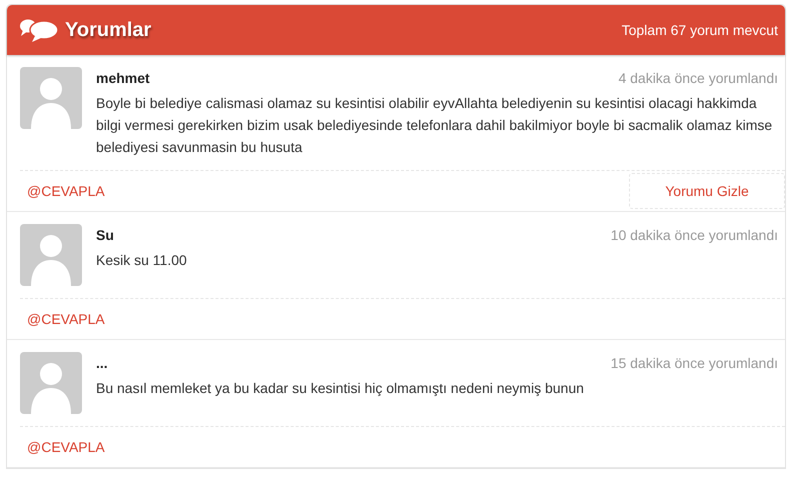 The image size is (802, 484). What do you see at coordinates (142, 260) in the screenshot?
I see `comment-text: Kesik su 11.00` at bounding box center [142, 260].